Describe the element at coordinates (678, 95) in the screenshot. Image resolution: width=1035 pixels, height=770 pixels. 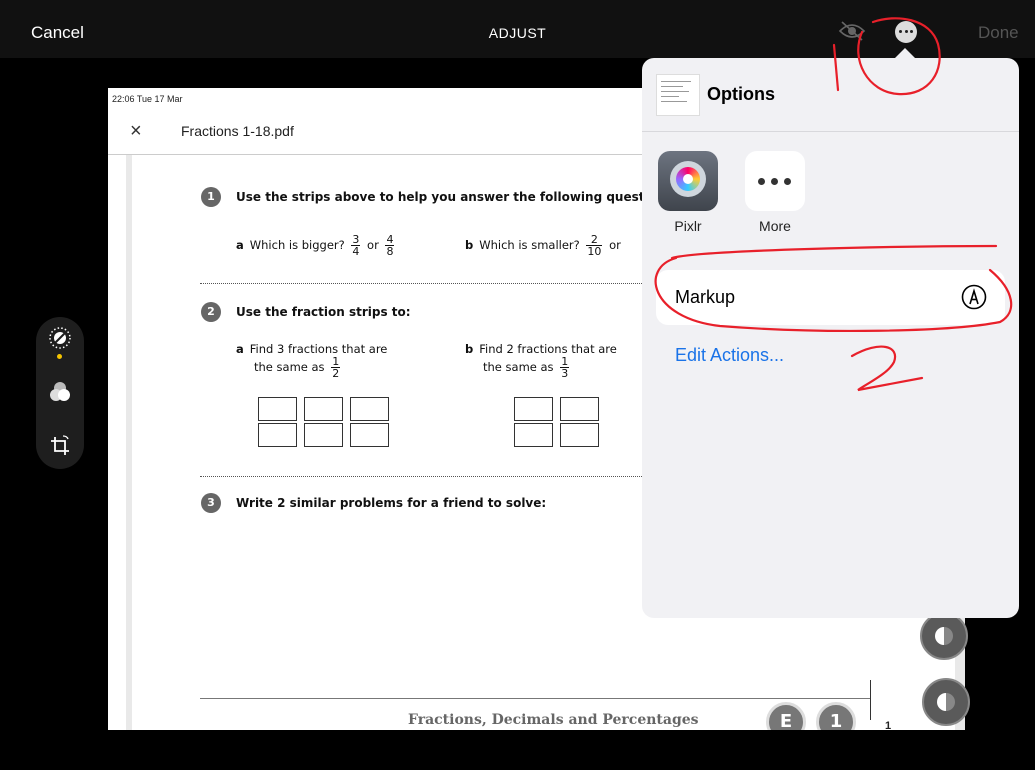
I see `document-thumbnail` at that location.